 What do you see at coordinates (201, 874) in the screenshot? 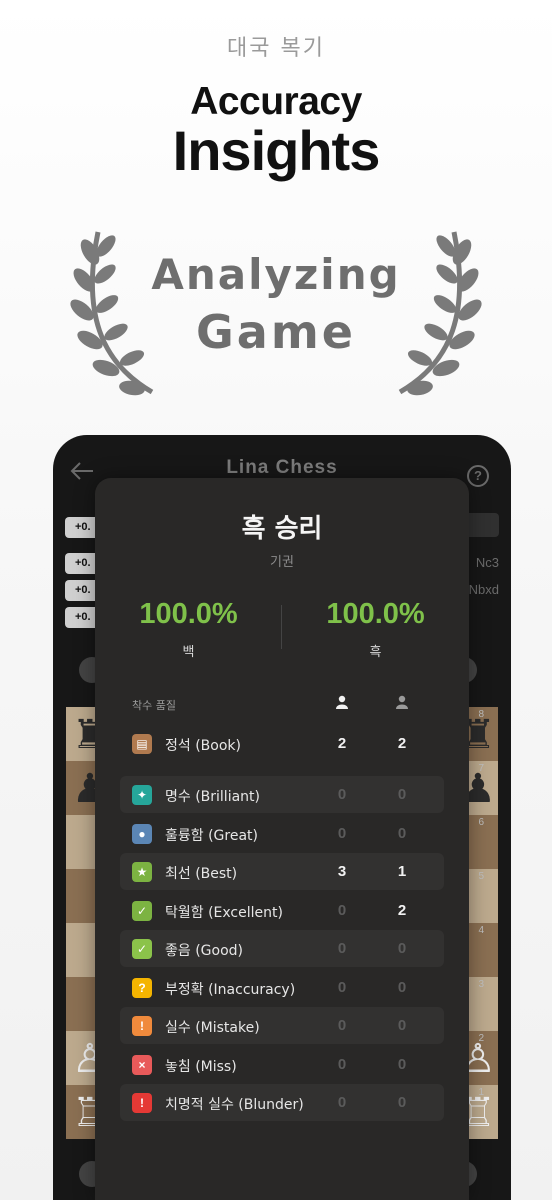
I see `quality-label: 최선 (Best)` at bounding box center [201, 874].